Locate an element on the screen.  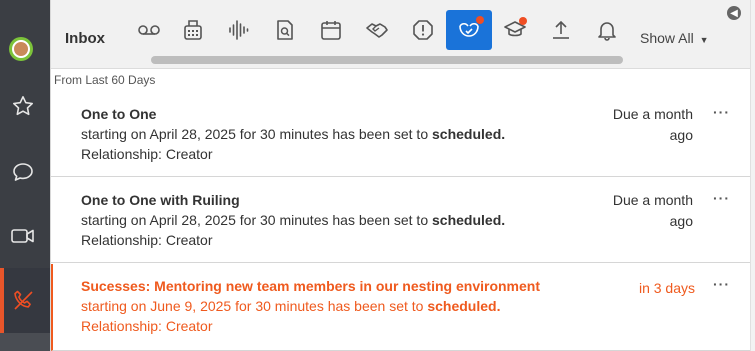
avatar-image is located at coordinates (21, 49).